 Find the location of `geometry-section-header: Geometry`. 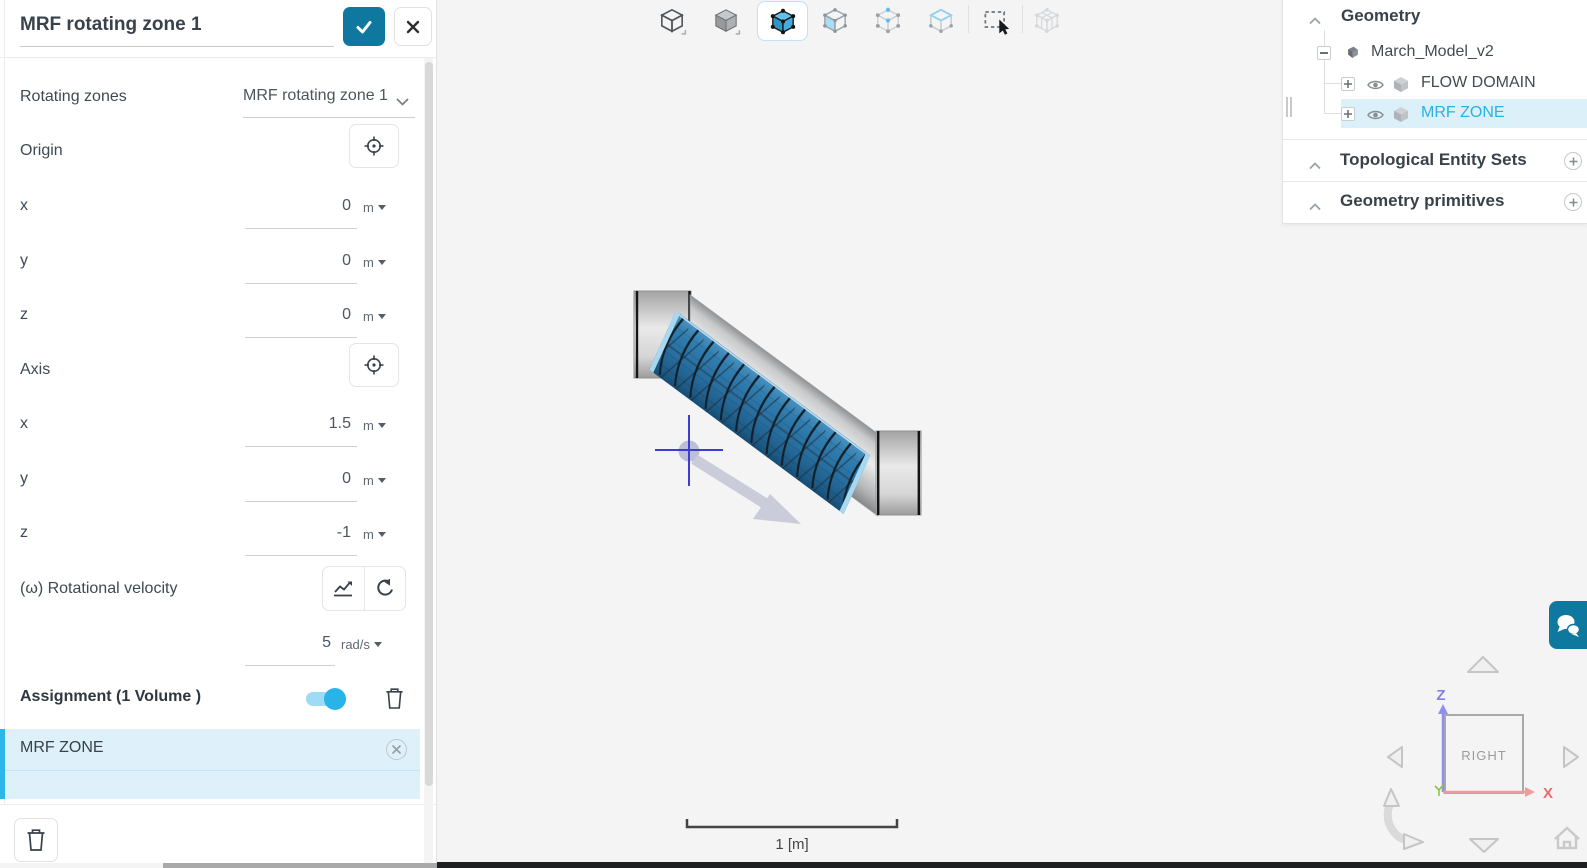

geometry-section-header: Geometry is located at coordinates (1380, 16).